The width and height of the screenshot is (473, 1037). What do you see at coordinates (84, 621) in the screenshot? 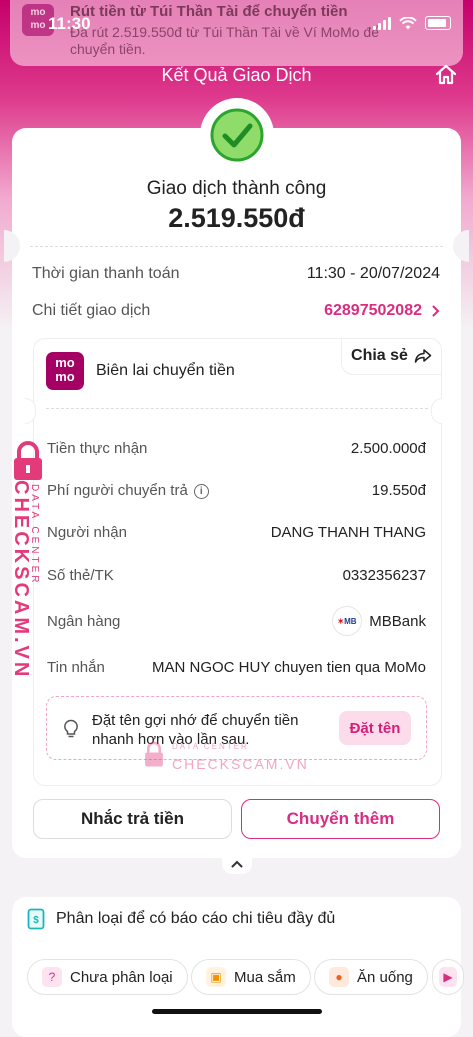
I see `bank-label: Ngân hàng` at bounding box center [84, 621].